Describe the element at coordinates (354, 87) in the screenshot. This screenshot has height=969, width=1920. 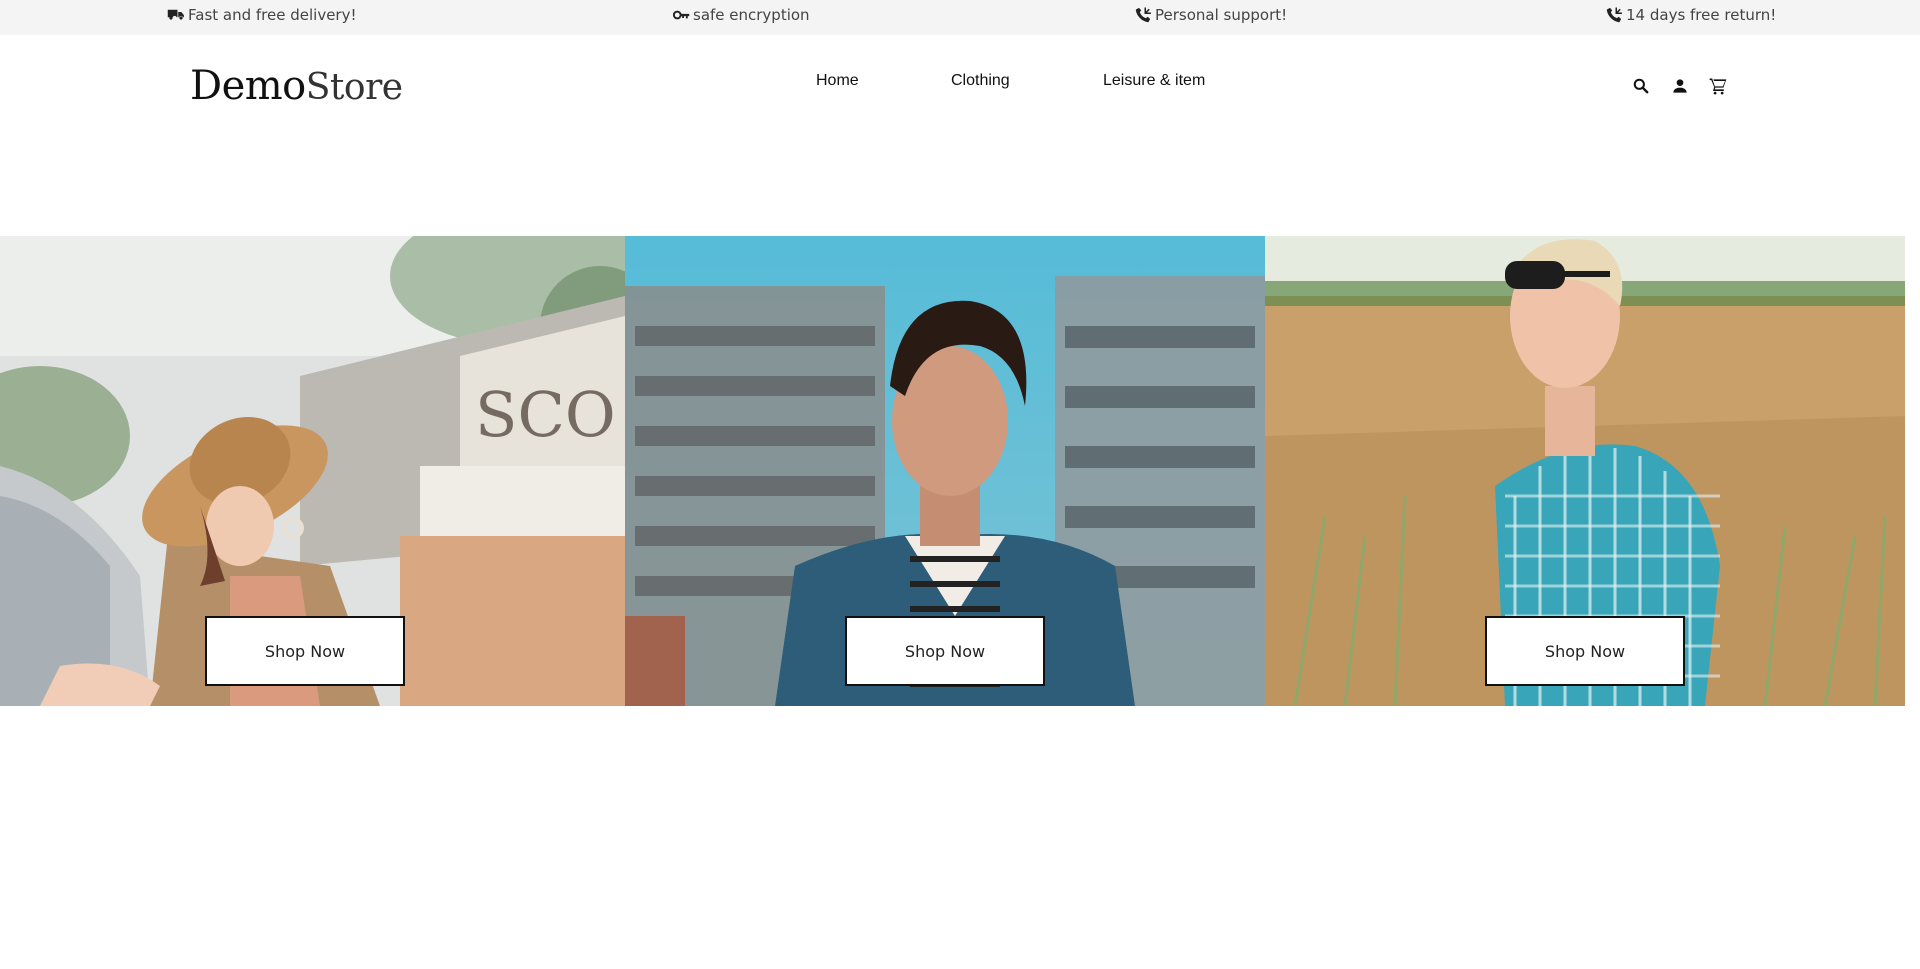
I see `logo-part-store: Store` at that location.